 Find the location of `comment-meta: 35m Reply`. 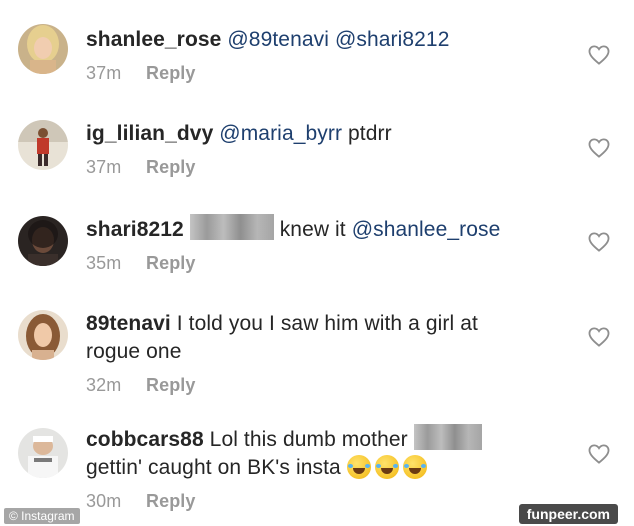

comment-meta: 35m Reply is located at coordinates (321, 263).